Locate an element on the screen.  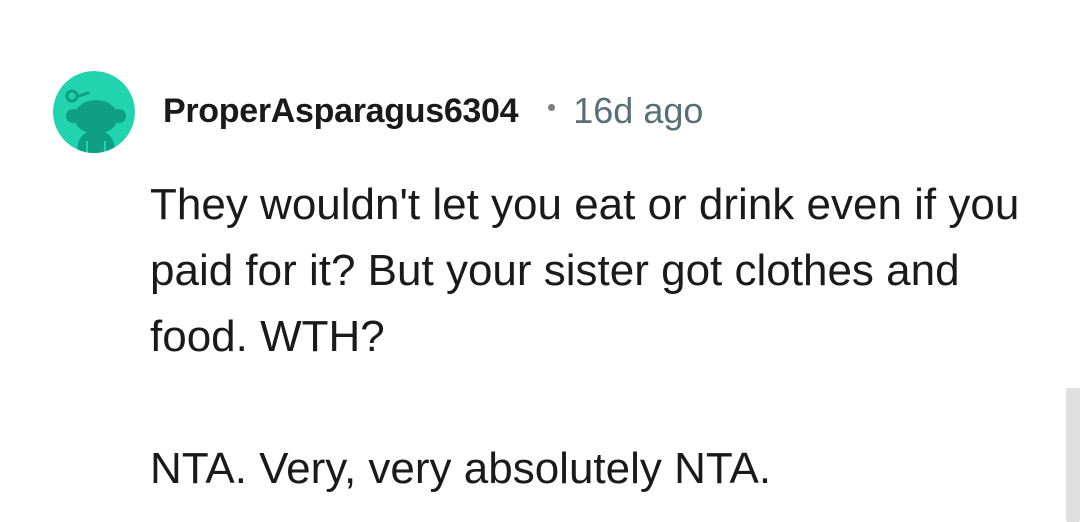
comment-timestamp: 16d ago is located at coordinates (638, 110).